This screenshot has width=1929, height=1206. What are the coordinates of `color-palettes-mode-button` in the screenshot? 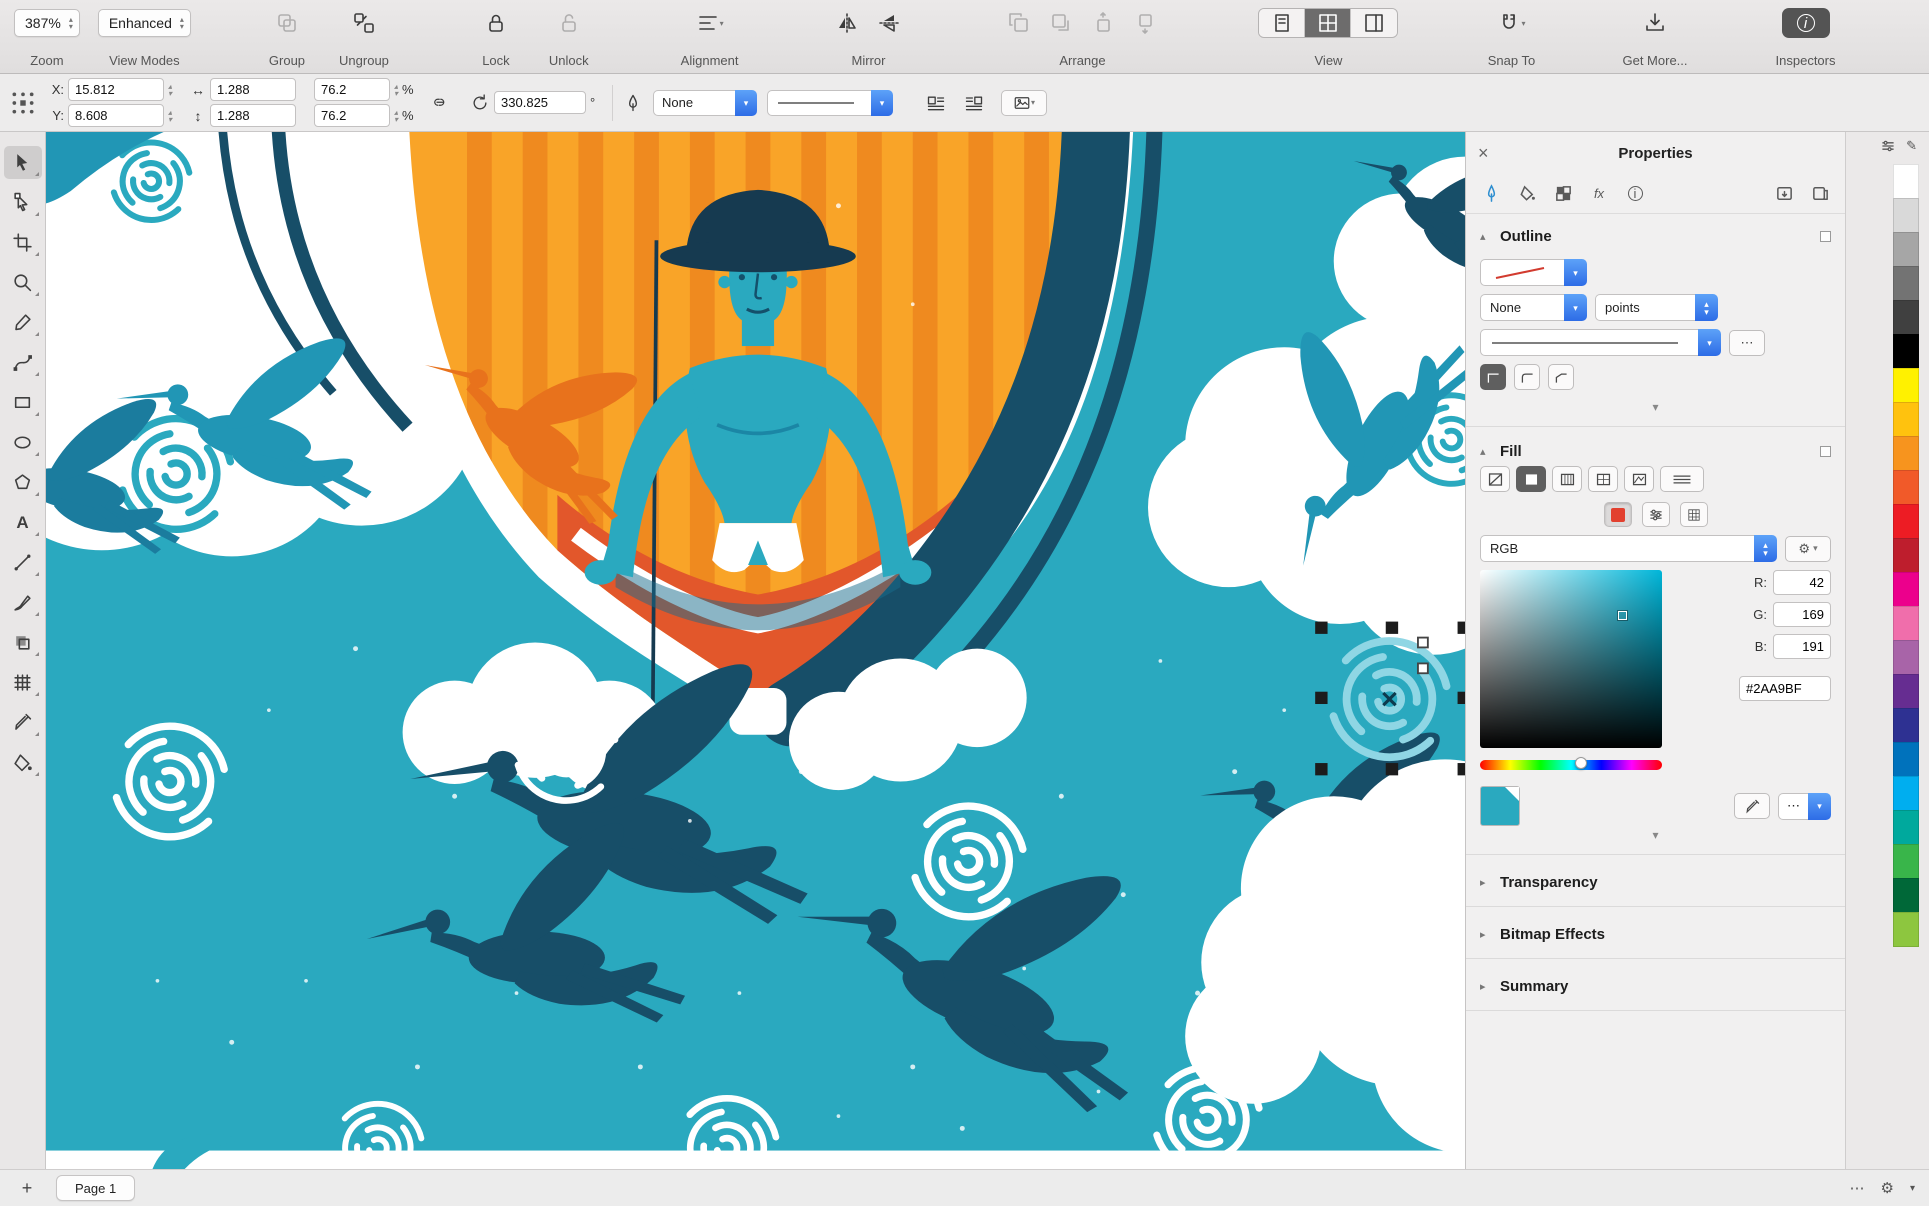 It's located at (1693, 514).